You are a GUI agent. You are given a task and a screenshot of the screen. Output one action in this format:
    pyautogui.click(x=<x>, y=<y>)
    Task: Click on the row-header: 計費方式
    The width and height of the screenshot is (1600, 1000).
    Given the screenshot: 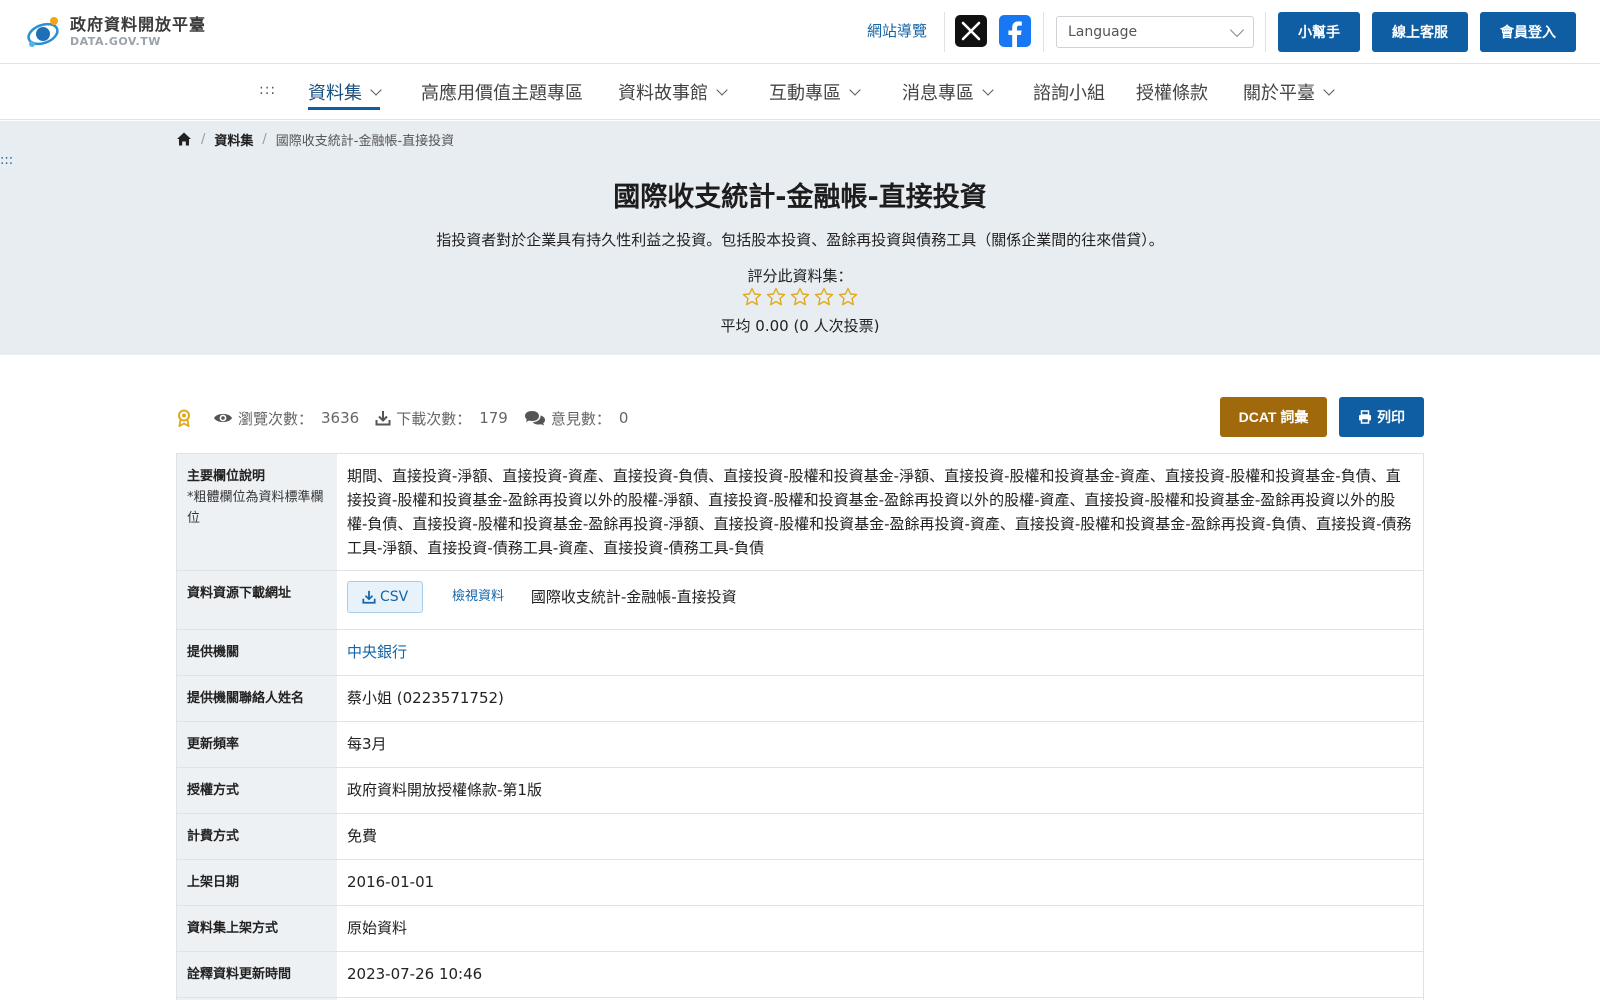 What is the action you would take?
    pyautogui.click(x=257, y=836)
    